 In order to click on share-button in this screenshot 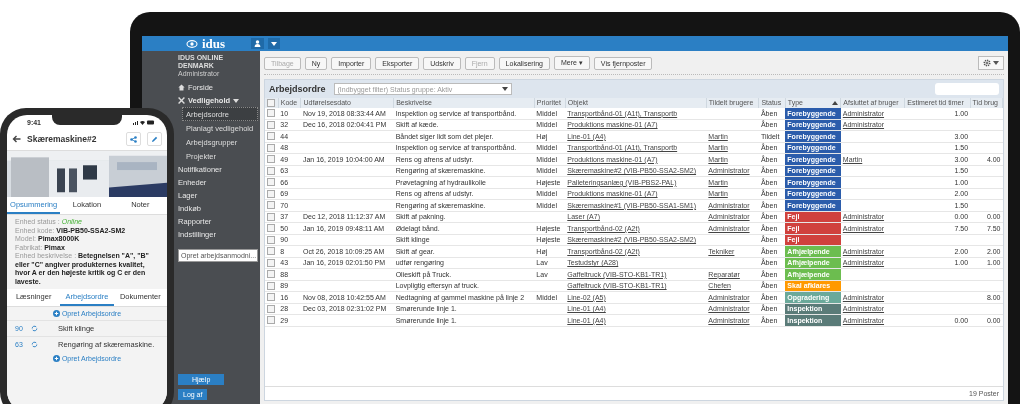, I will do `click(133, 139)`.